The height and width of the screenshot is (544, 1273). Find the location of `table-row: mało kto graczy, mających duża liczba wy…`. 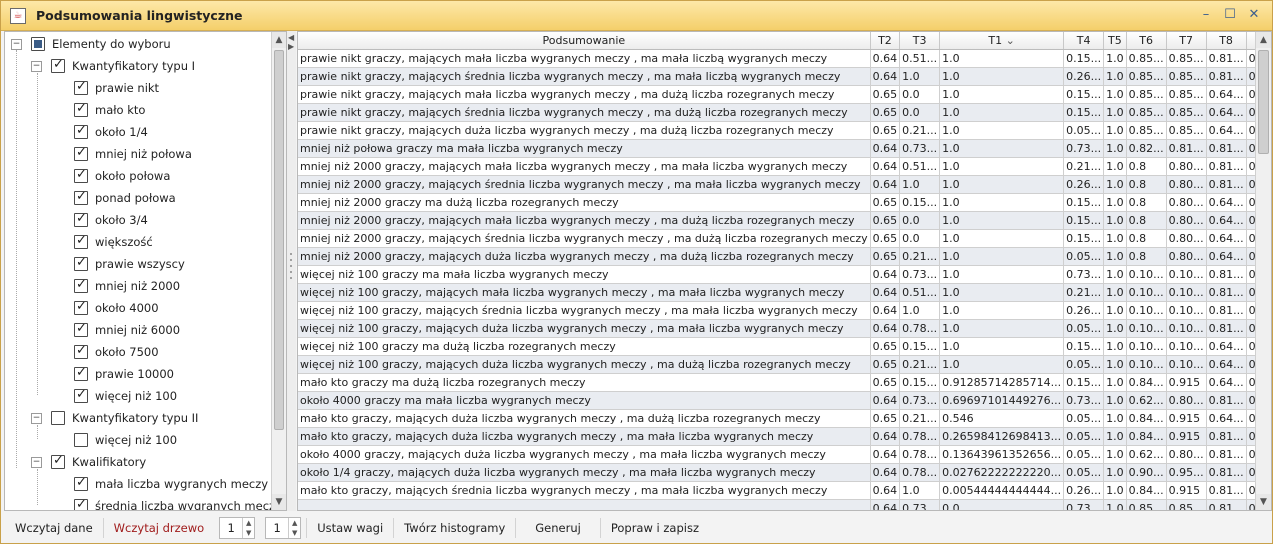

table-row: mało kto graczy, mających duża liczba wy… is located at coordinates (784, 436).